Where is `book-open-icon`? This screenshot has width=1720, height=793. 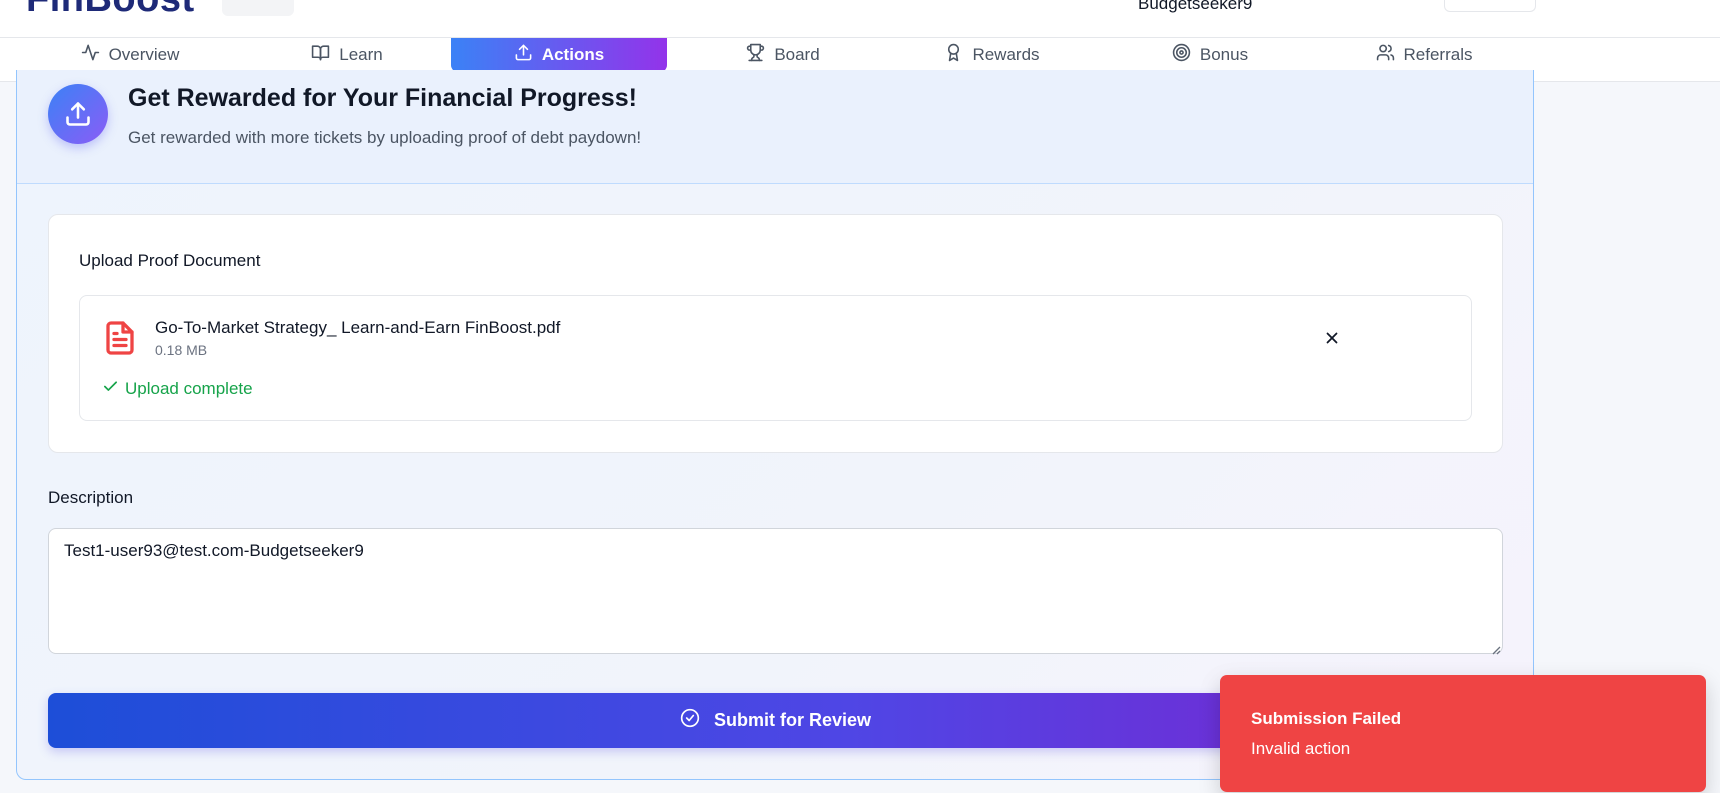
book-open-icon is located at coordinates (320, 55).